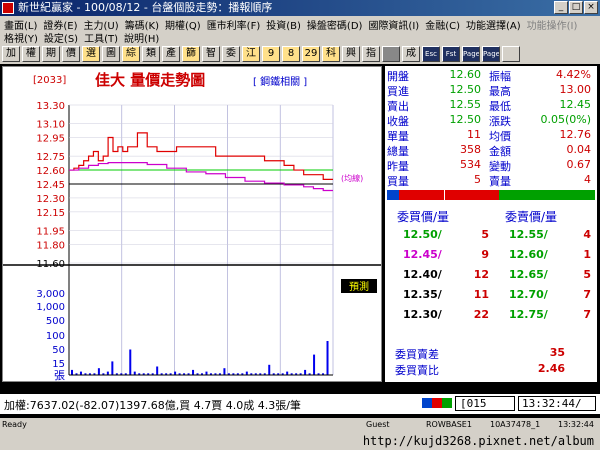 This screenshot has width=600, height=450. I want to click on counter-box: [015, so click(485, 403).